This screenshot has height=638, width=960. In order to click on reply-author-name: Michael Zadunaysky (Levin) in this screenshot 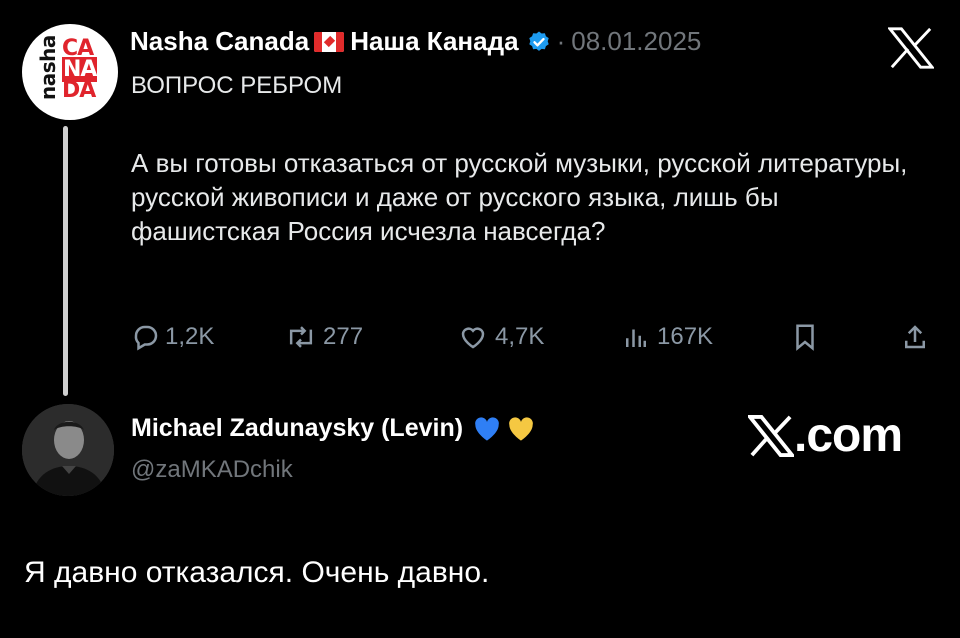, I will do `click(297, 428)`.